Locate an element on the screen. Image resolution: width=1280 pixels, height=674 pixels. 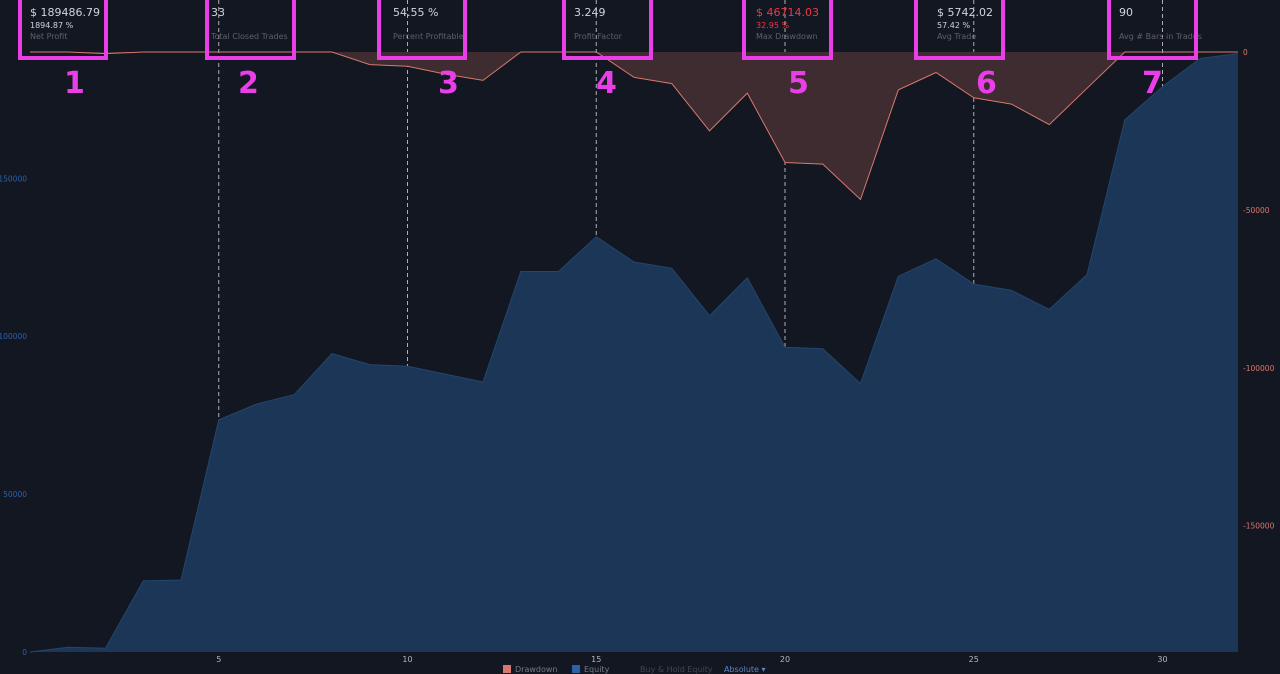
annotation-number: 6 is located at coordinates (986, 83).